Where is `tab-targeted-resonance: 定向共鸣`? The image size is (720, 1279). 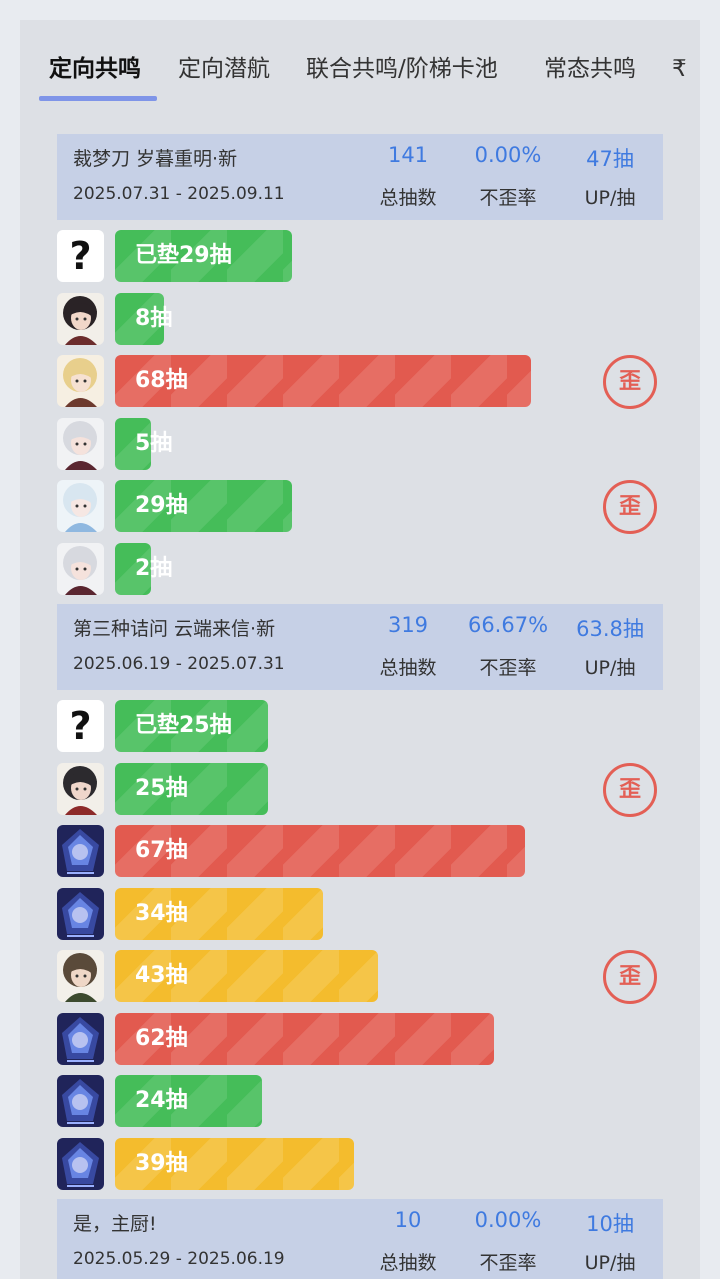
tab-targeted-resonance: 定向共鸣 is located at coordinates (95, 69).